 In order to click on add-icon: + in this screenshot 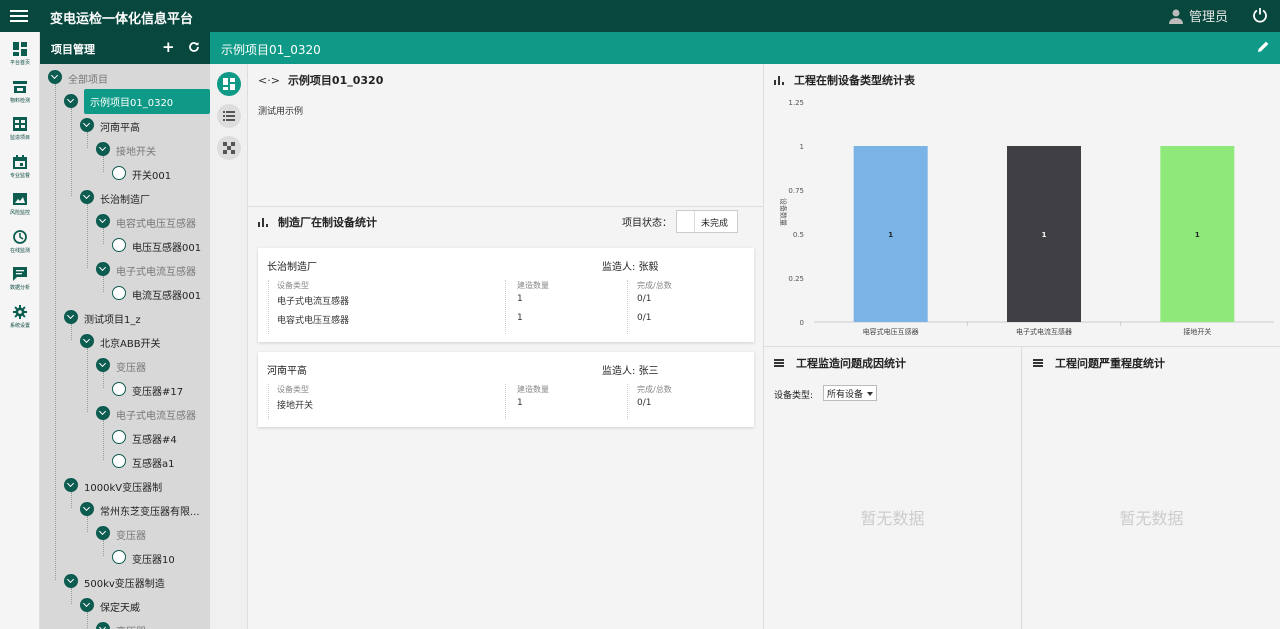, I will do `click(168, 47)`.